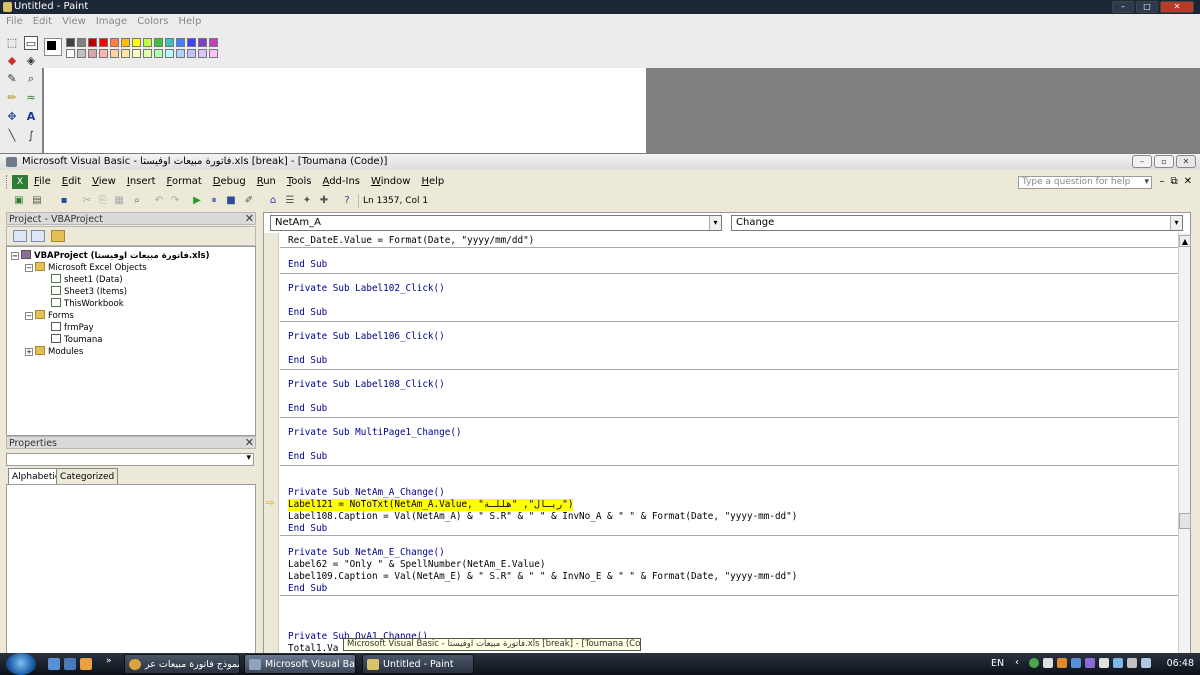 The height and width of the screenshot is (675, 1200). I want to click on tray-expand-icon: ‹, so click(1017, 662).